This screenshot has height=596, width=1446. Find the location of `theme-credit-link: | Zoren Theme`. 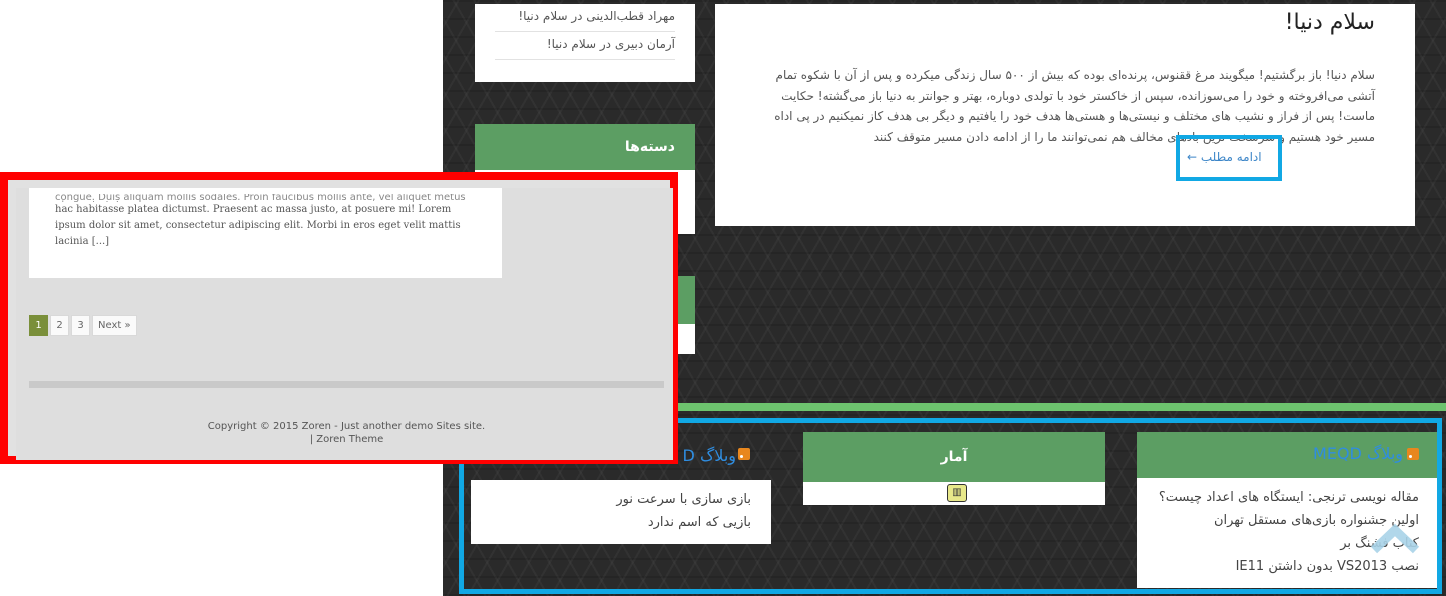

theme-credit-link: | Zoren Theme is located at coordinates (346, 439).